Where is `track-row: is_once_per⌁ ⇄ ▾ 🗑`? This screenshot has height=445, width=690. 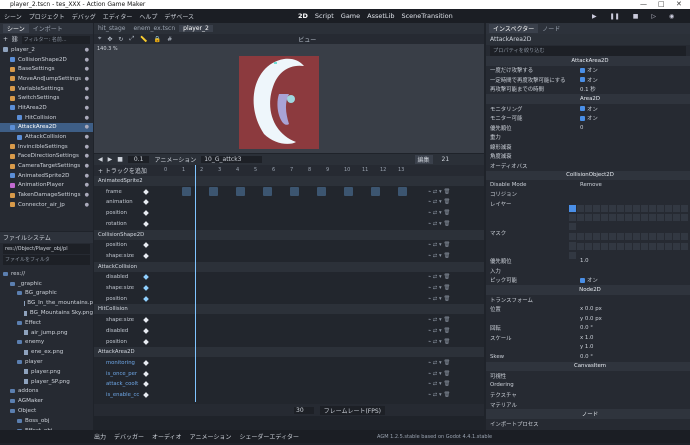
track-row: is_once_per⌁ ⇄ ▾ 🗑 is located at coordinates (289, 374).